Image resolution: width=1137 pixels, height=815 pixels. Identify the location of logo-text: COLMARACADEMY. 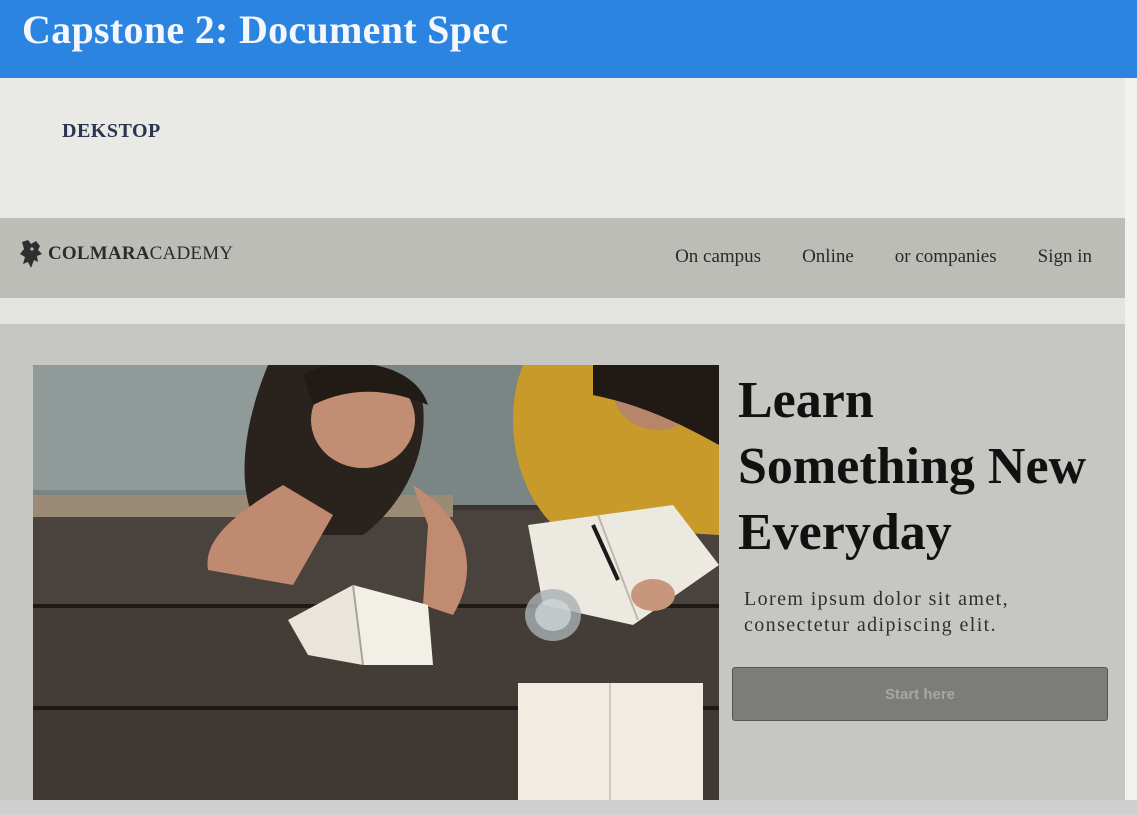
(140, 254).